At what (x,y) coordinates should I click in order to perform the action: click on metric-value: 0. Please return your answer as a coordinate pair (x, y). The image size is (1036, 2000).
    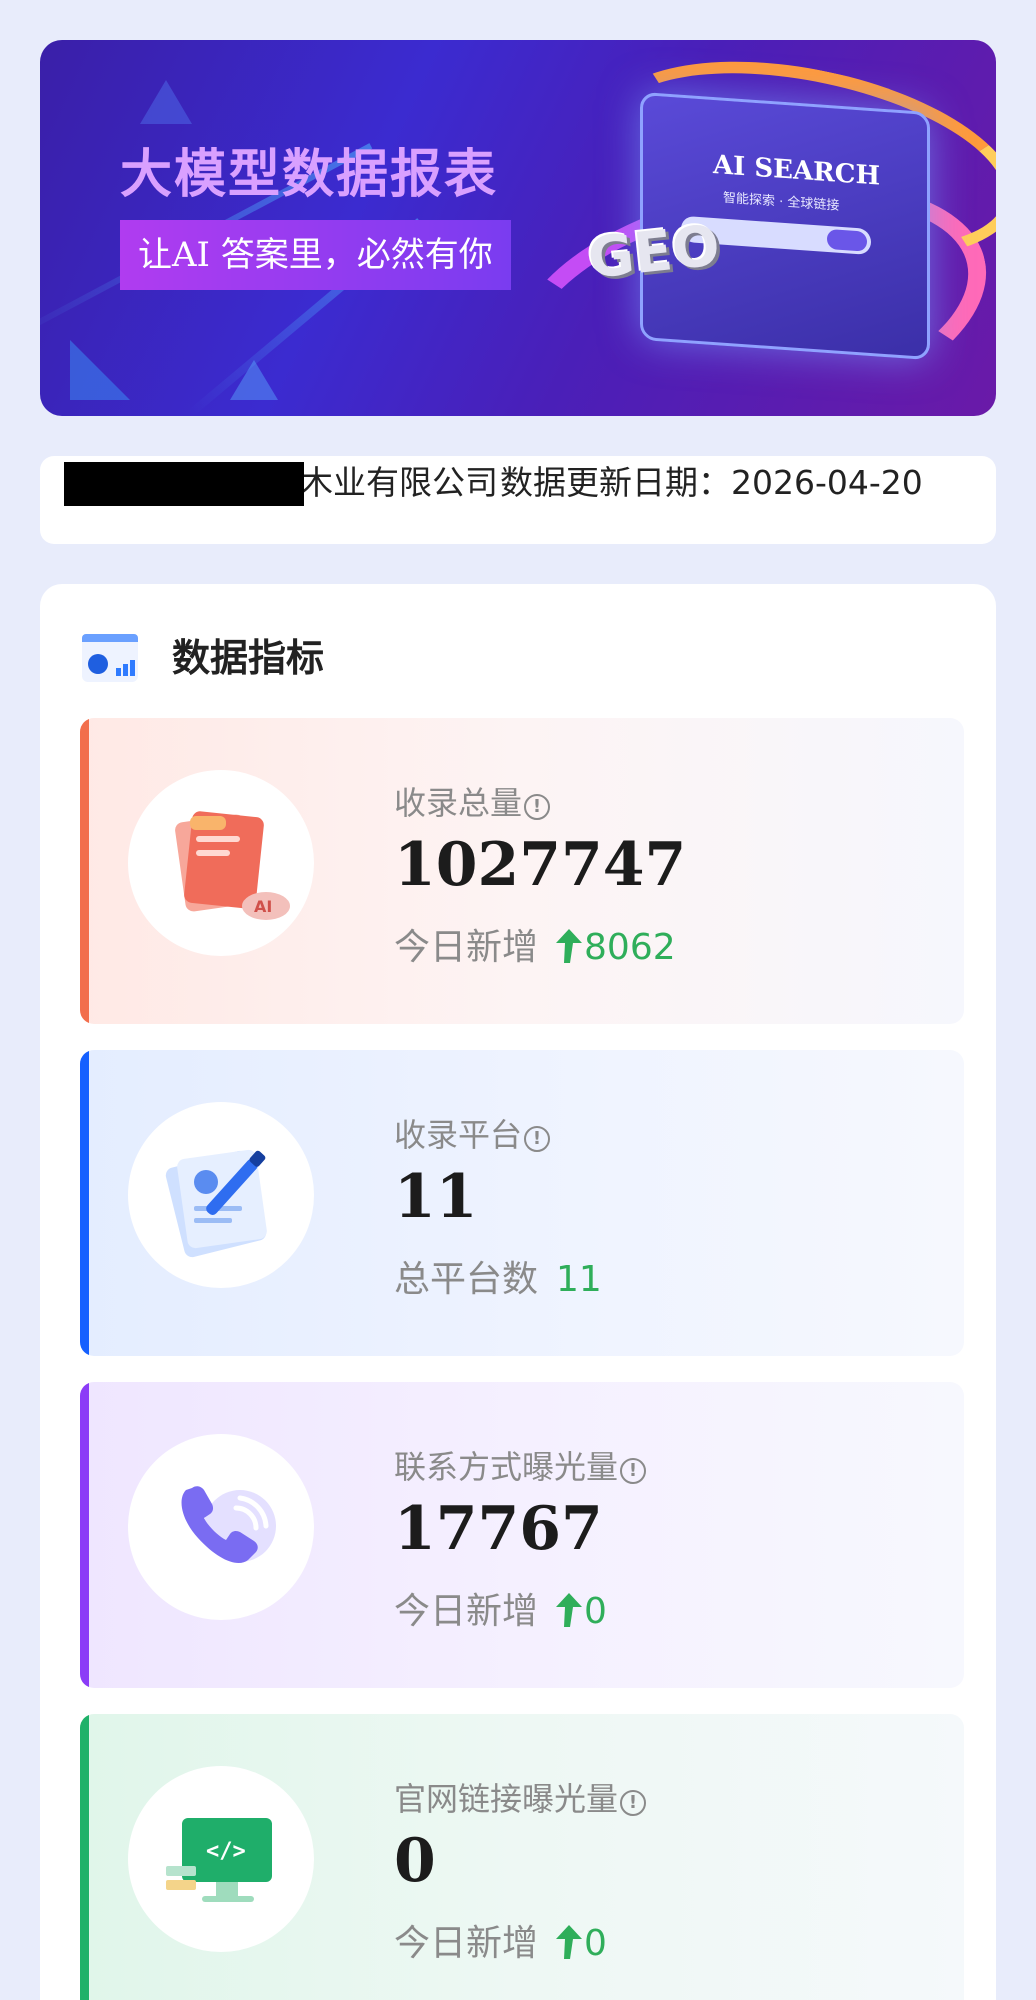
    Looking at the image, I should click on (415, 1861).